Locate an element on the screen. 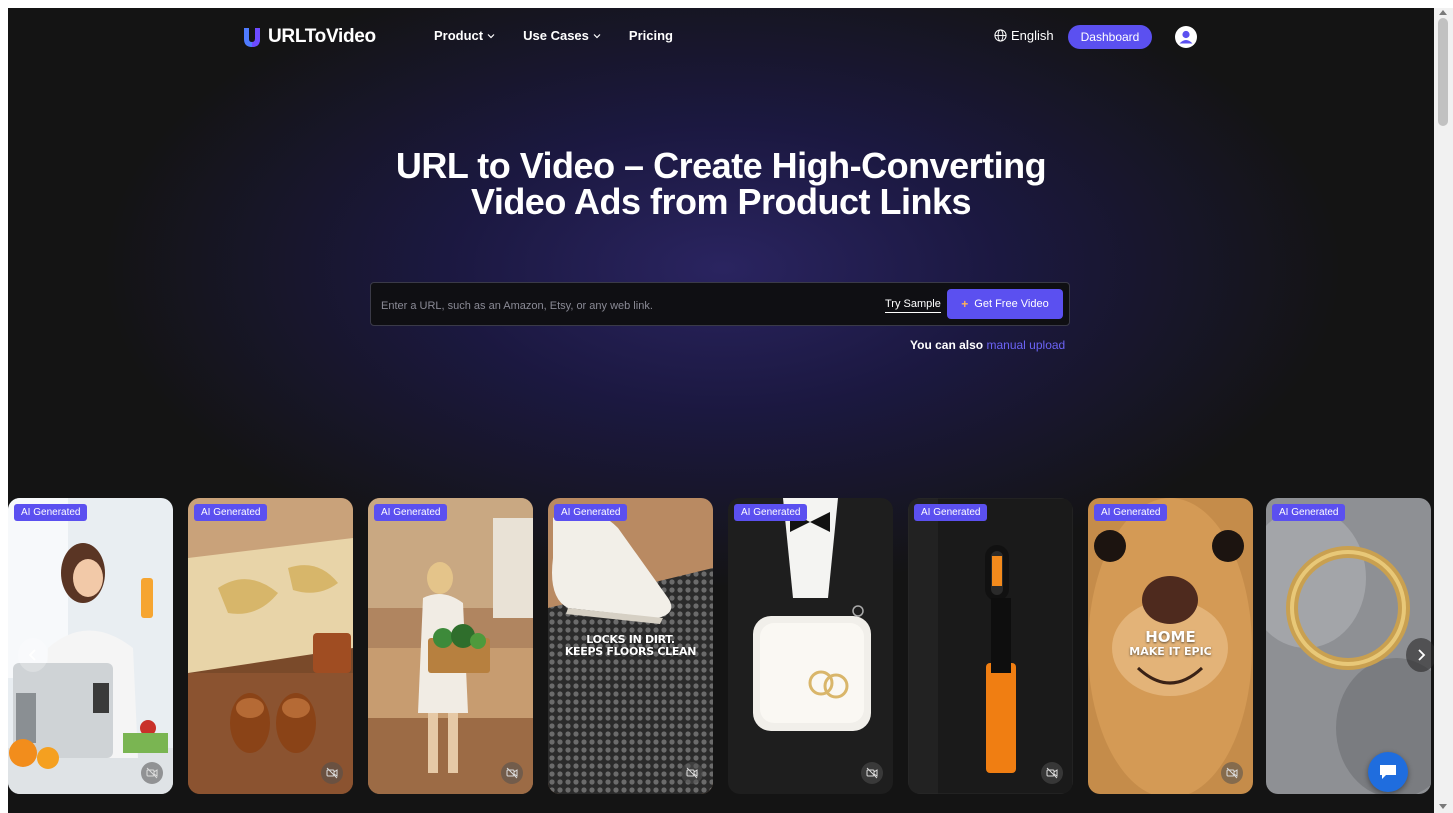 Image resolution: width=1453 pixels, height=813 pixels. try-sample-link: Try Sample is located at coordinates (913, 305).